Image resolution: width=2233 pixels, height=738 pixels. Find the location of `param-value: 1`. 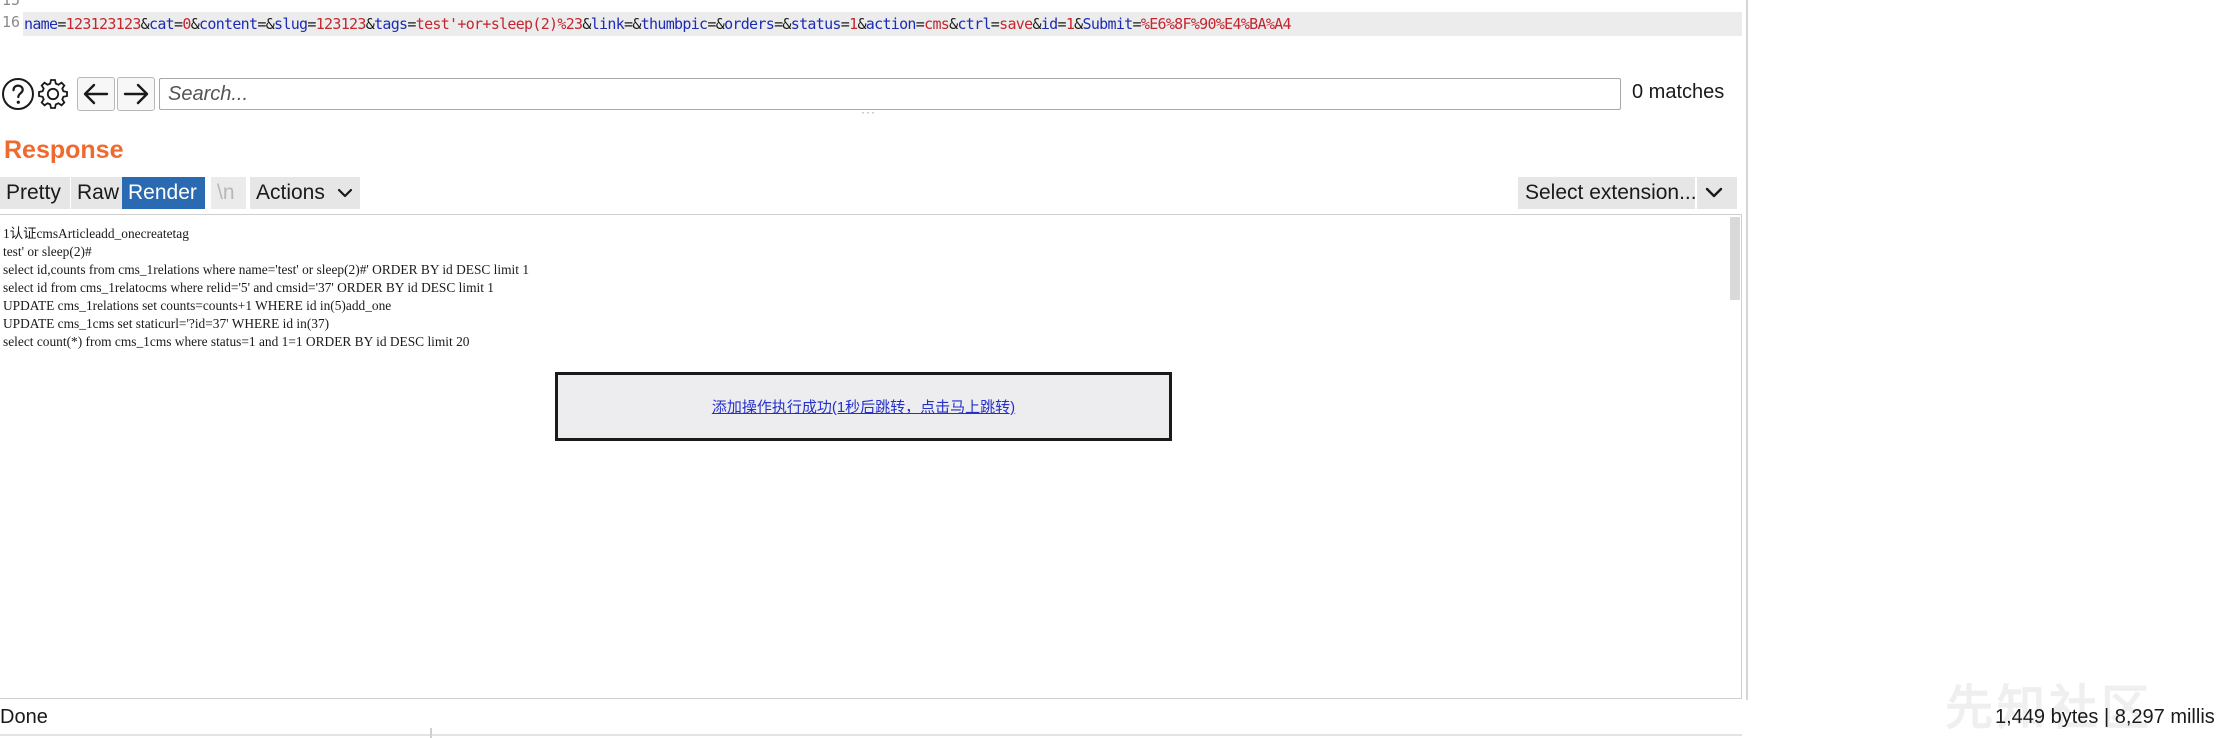

param-value: 1 is located at coordinates (1070, 24).